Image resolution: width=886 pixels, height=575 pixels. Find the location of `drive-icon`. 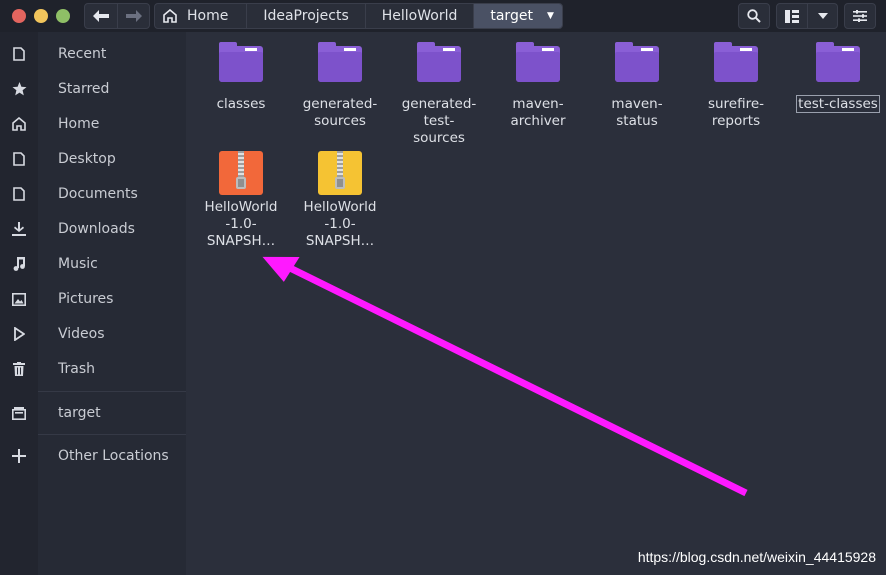

drive-icon is located at coordinates (19, 413).